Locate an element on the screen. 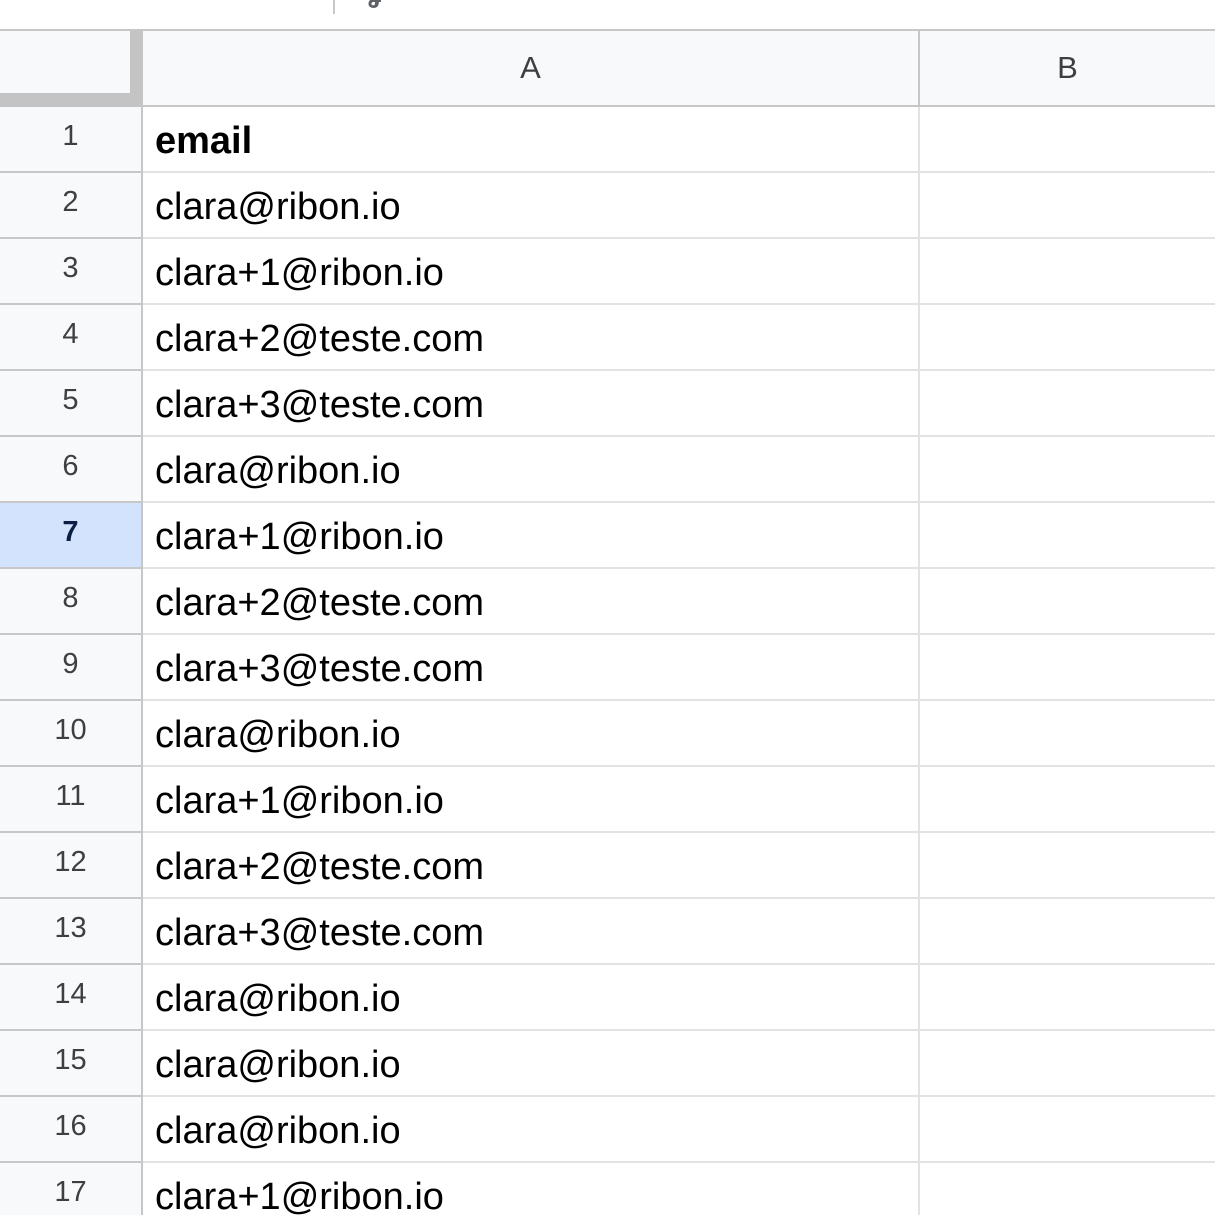  table-row: 8 clara+2@teste.com is located at coordinates (607, 602).